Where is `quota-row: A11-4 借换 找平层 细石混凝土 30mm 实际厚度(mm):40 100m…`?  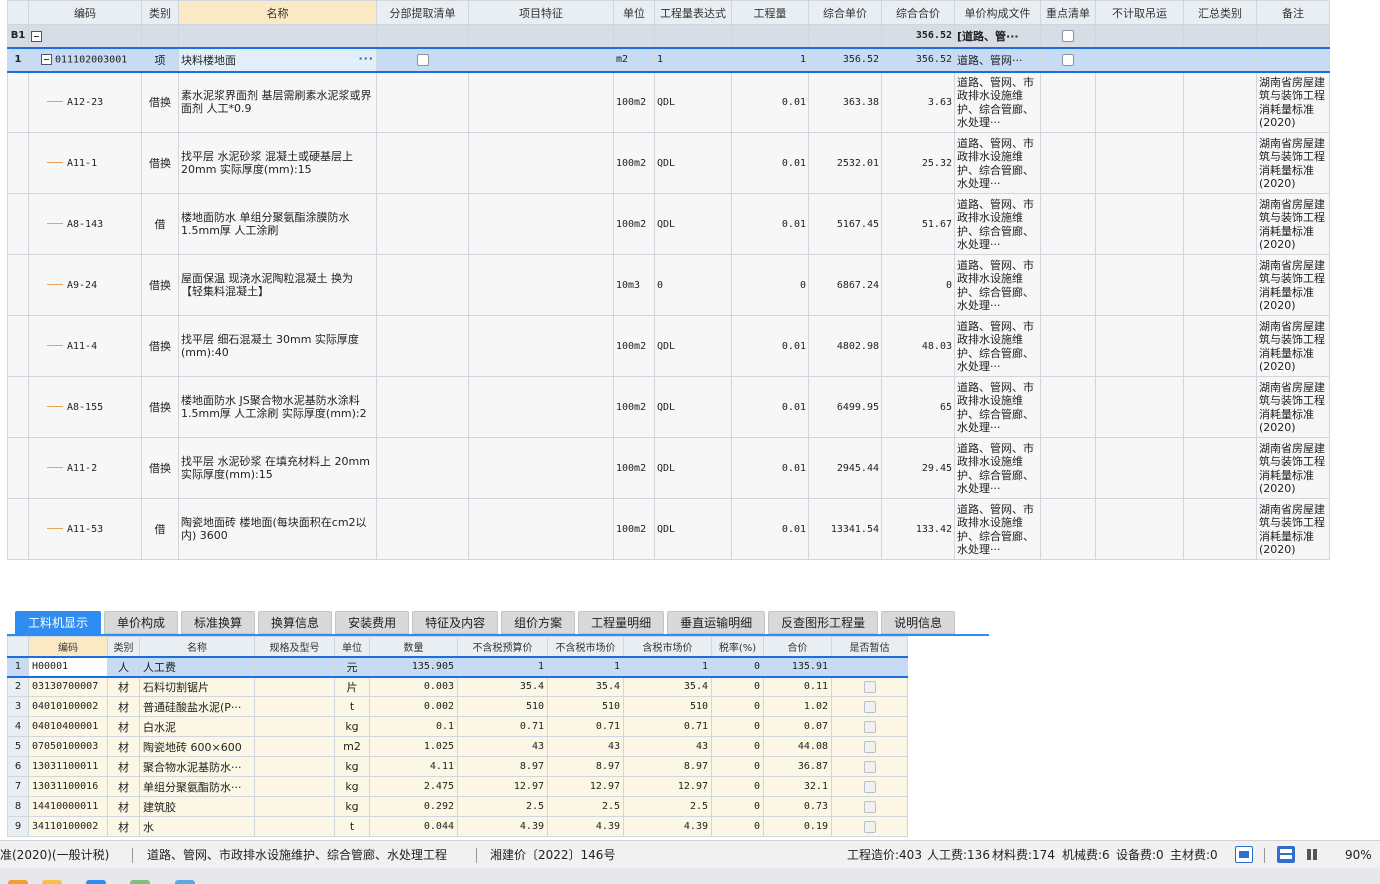 quota-row: A11-4 借换 找平层 细石混凝土 30mm 实际厚度(mm):40 100m… is located at coordinates (668, 346).